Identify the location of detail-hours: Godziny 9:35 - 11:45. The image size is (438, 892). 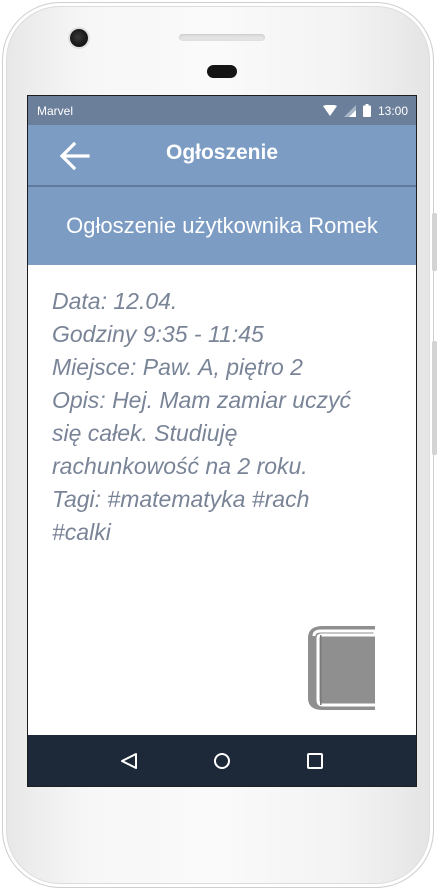
(158, 334).